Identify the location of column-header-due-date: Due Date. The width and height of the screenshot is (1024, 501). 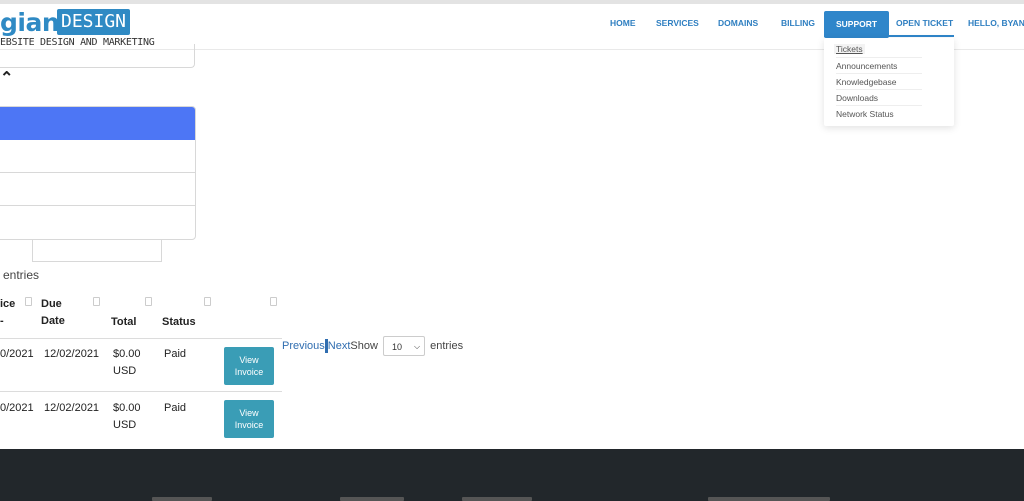
(61, 313).